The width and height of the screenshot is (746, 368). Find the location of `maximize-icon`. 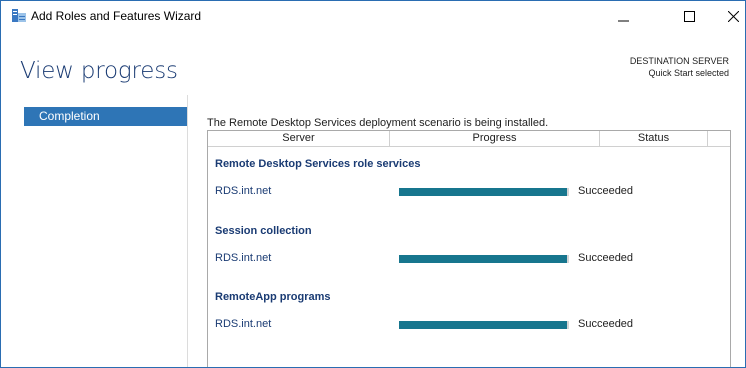

maximize-icon is located at coordinates (689, 16).